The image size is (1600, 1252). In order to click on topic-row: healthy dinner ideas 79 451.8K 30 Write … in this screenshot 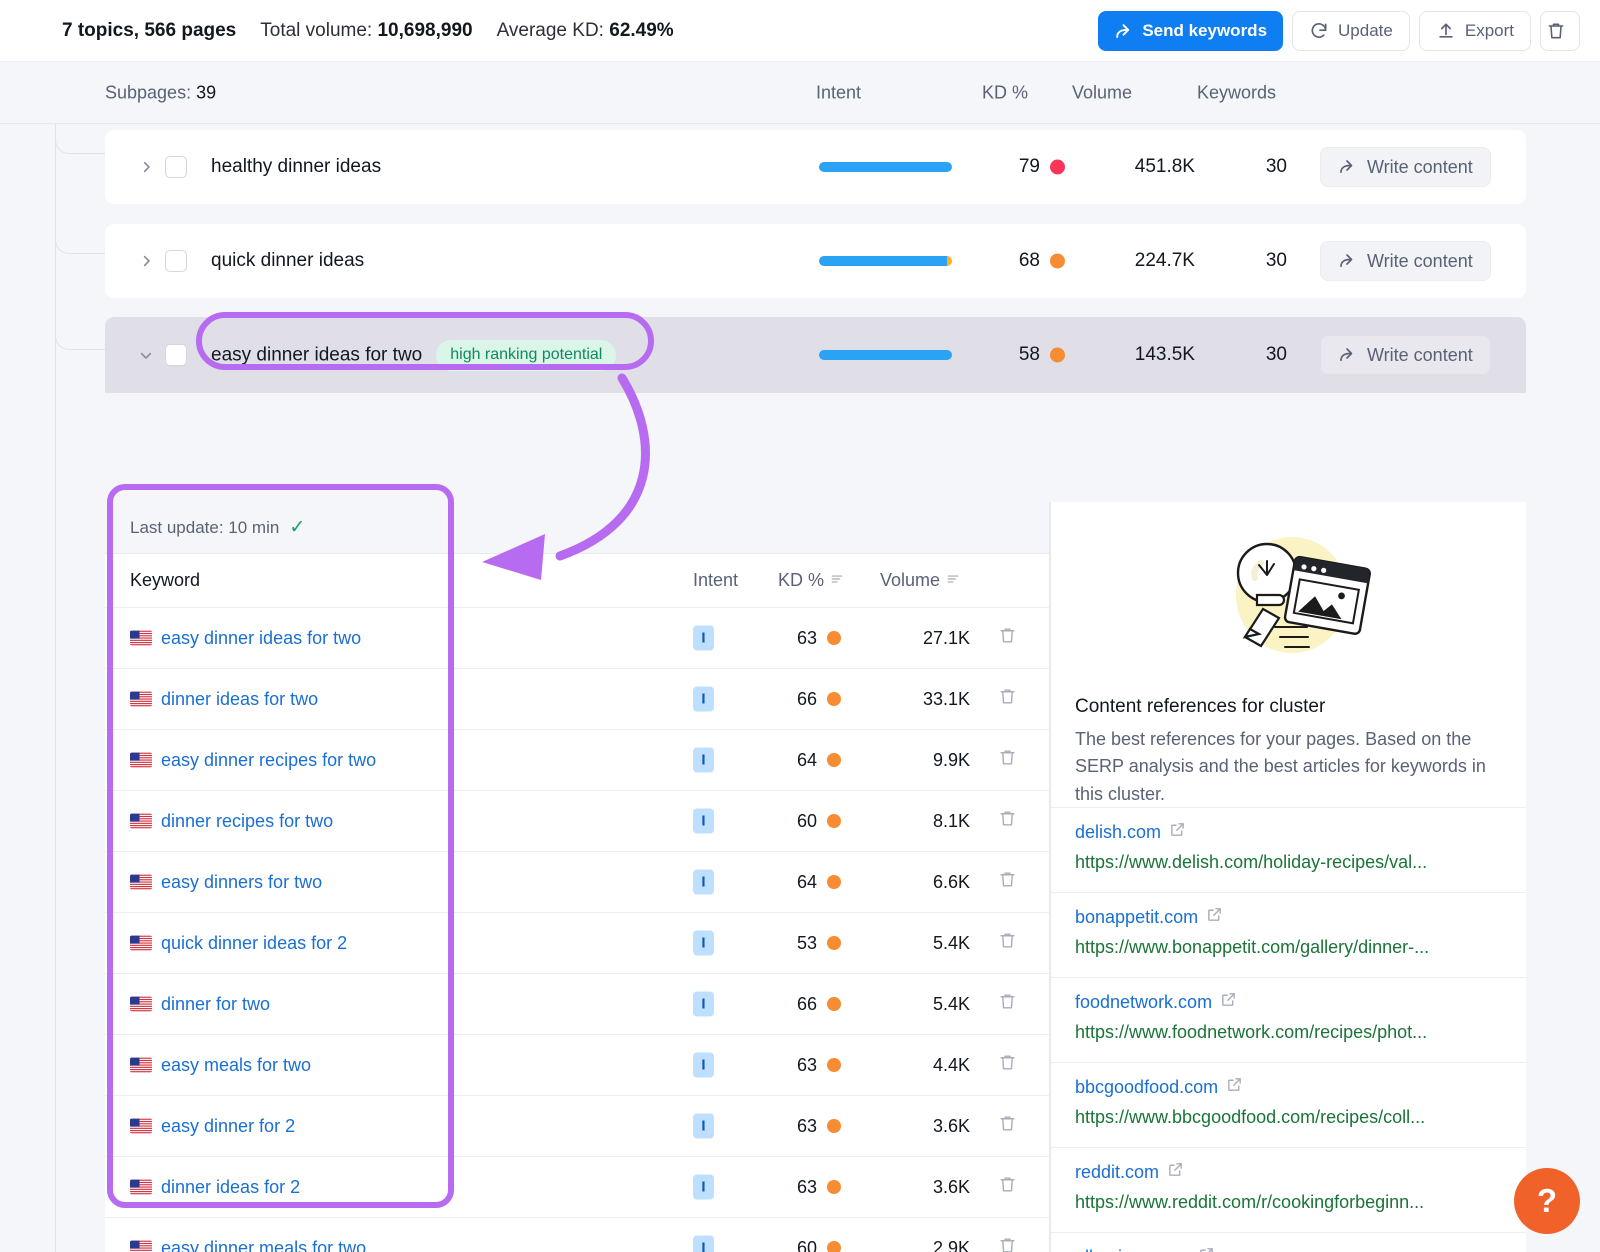, I will do `click(815, 167)`.